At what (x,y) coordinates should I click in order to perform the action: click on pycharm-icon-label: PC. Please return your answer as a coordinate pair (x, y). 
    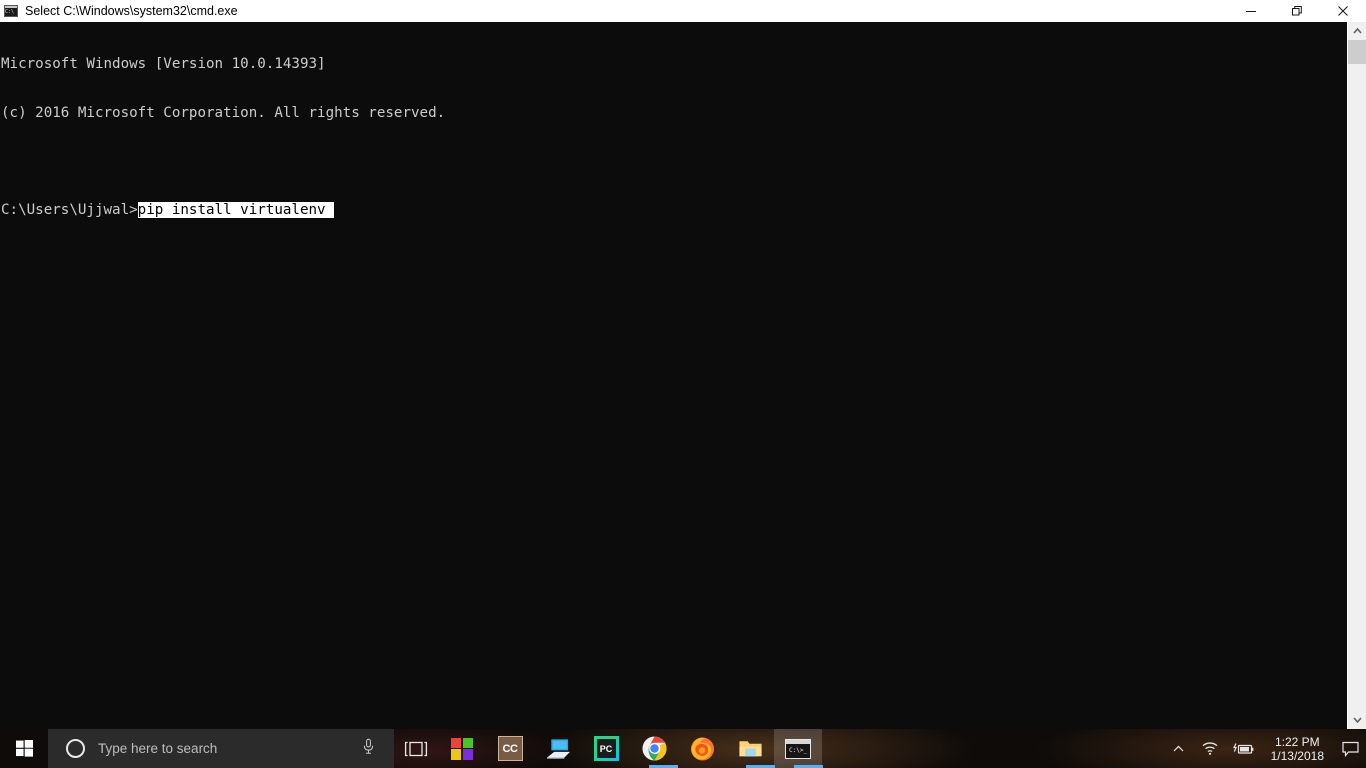
    Looking at the image, I should click on (606, 748).